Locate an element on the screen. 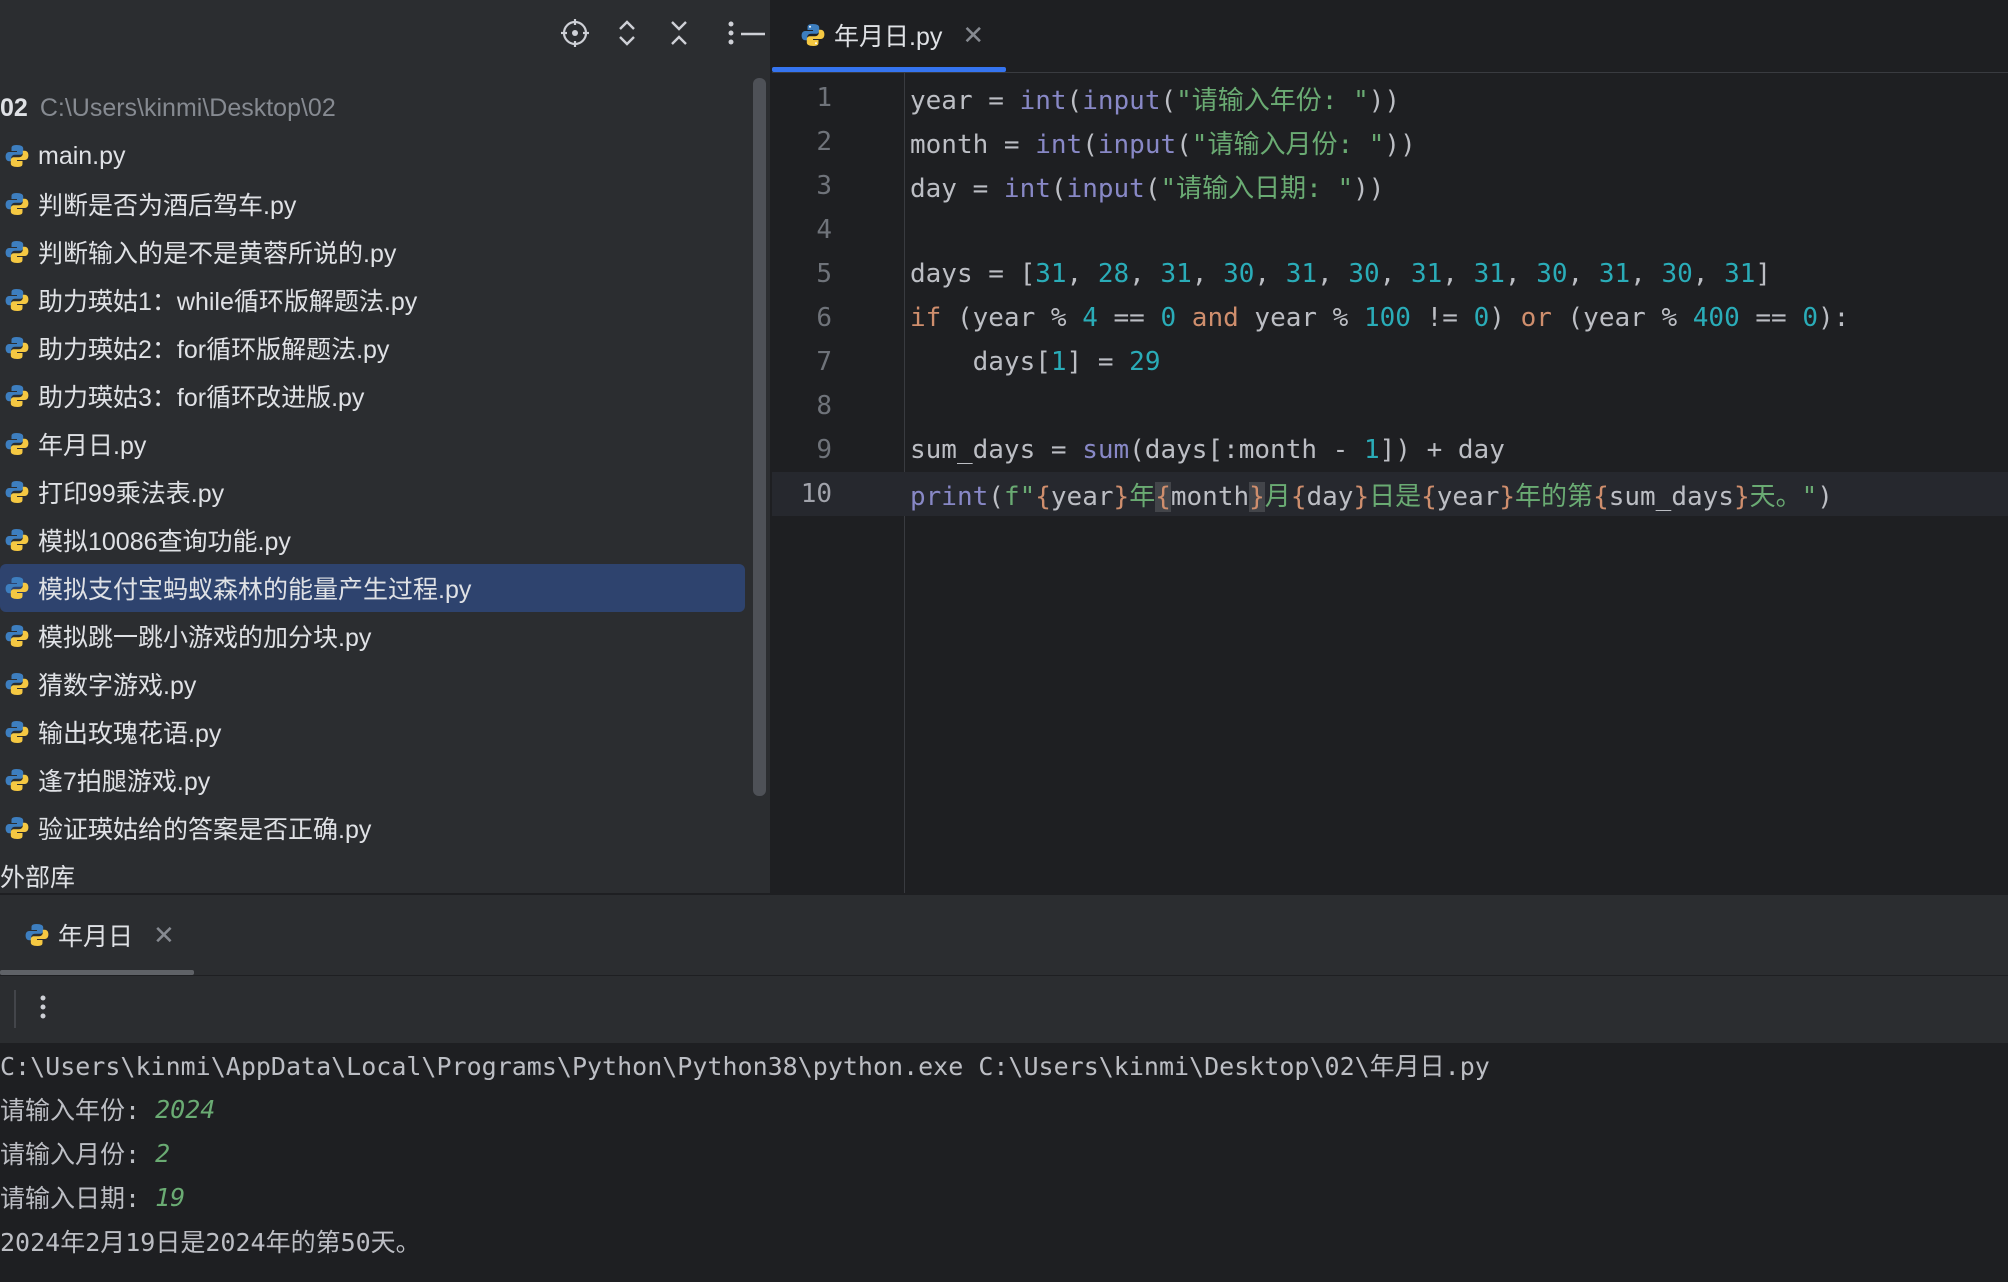 The height and width of the screenshot is (1282, 2008). run-tab-bar: 年月日 ✕ is located at coordinates (1004, 935).